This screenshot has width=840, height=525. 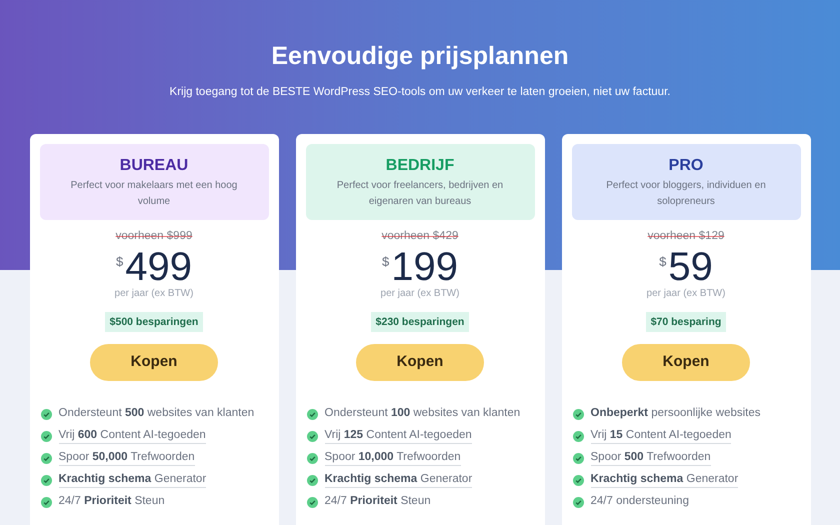 What do you see at coordinates (690, 267) in the screenshot?
I see `price: 59` at bounding box center [690, 267].